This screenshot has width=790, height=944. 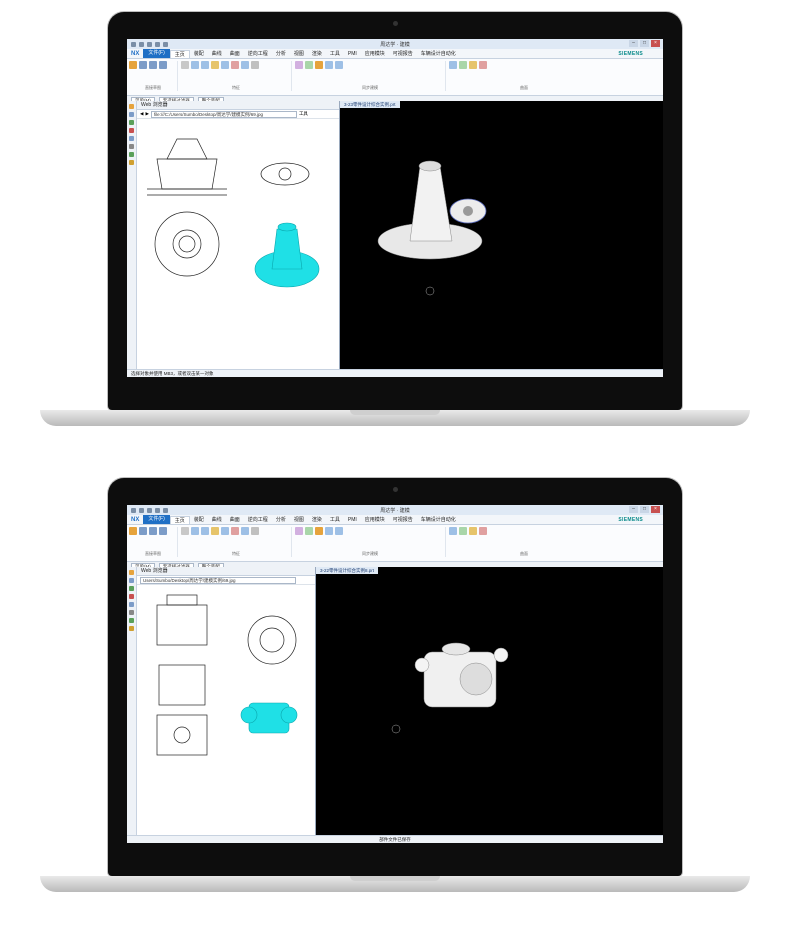 I want to click on graphics-tab: 3-22零件设计综合实例8.prt, so click(x=347, y=570).